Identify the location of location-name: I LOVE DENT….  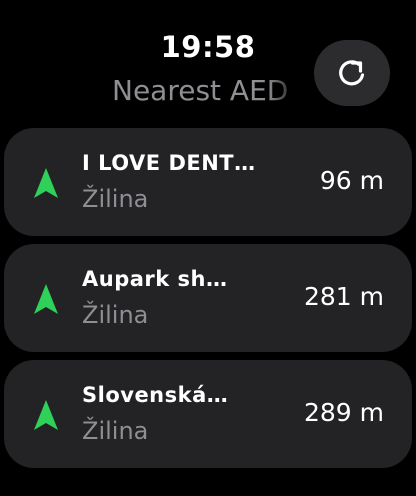
(169, 163).